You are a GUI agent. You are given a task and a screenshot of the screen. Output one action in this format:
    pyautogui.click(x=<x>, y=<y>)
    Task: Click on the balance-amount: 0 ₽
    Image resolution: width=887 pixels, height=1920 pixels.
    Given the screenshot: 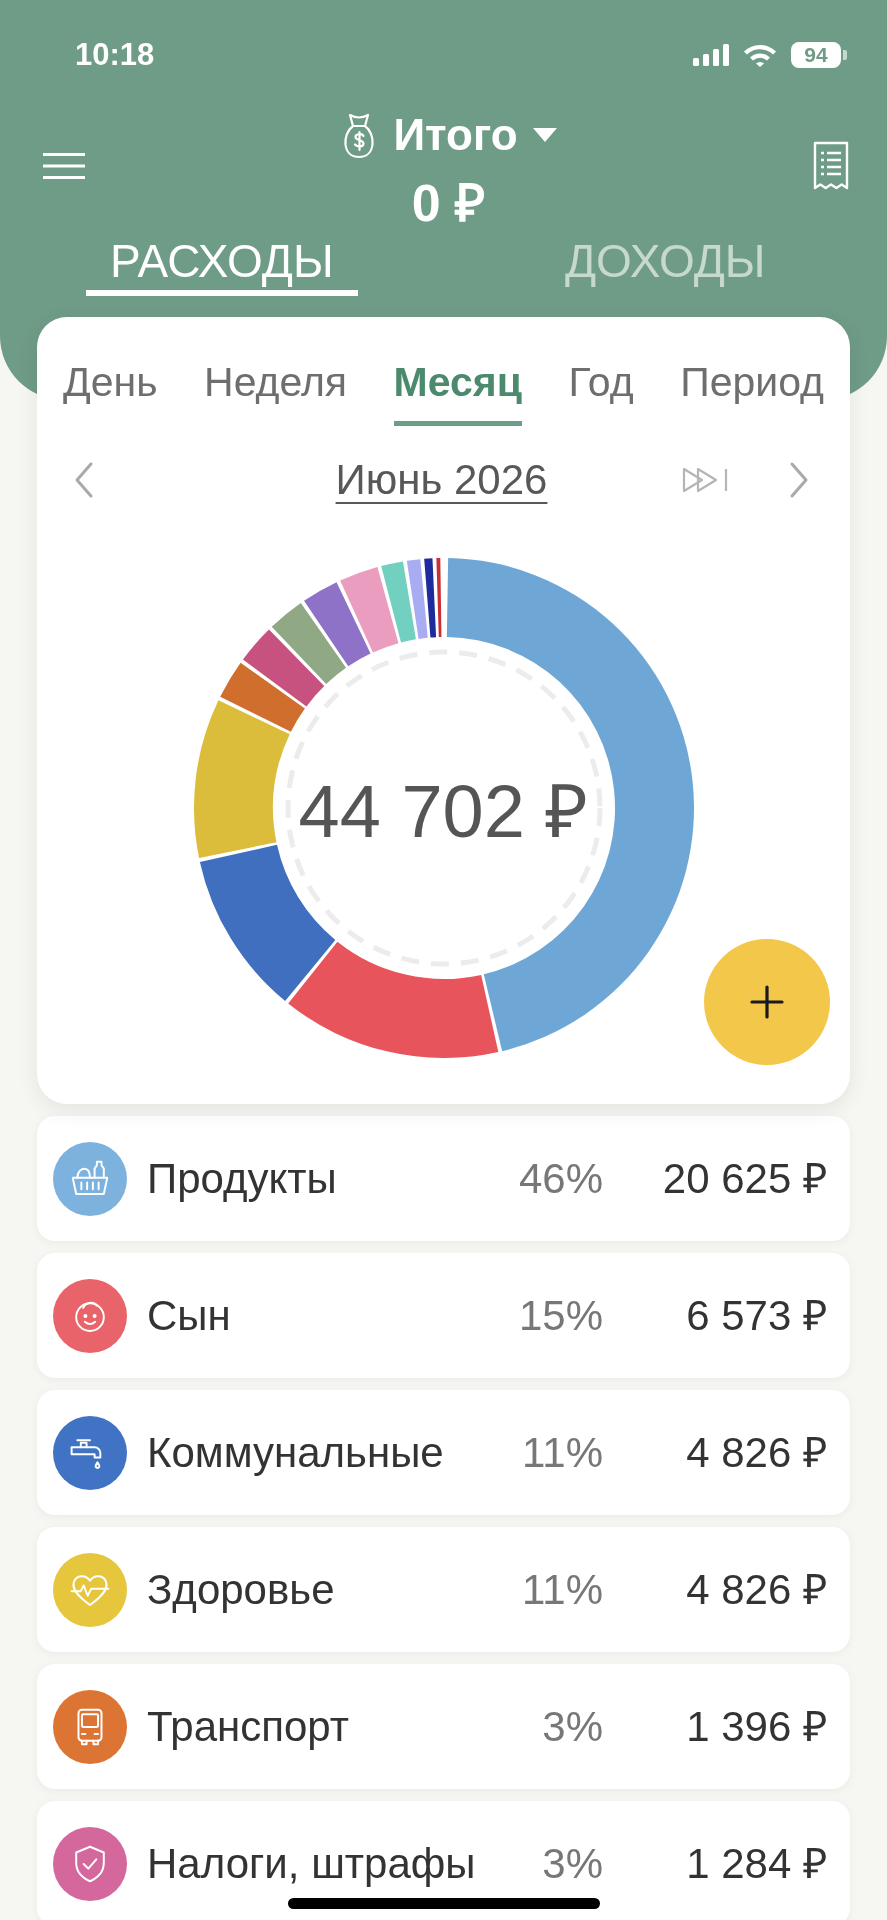 What is the action you would take?
    pyautogui.click(x=448, y=203)
    